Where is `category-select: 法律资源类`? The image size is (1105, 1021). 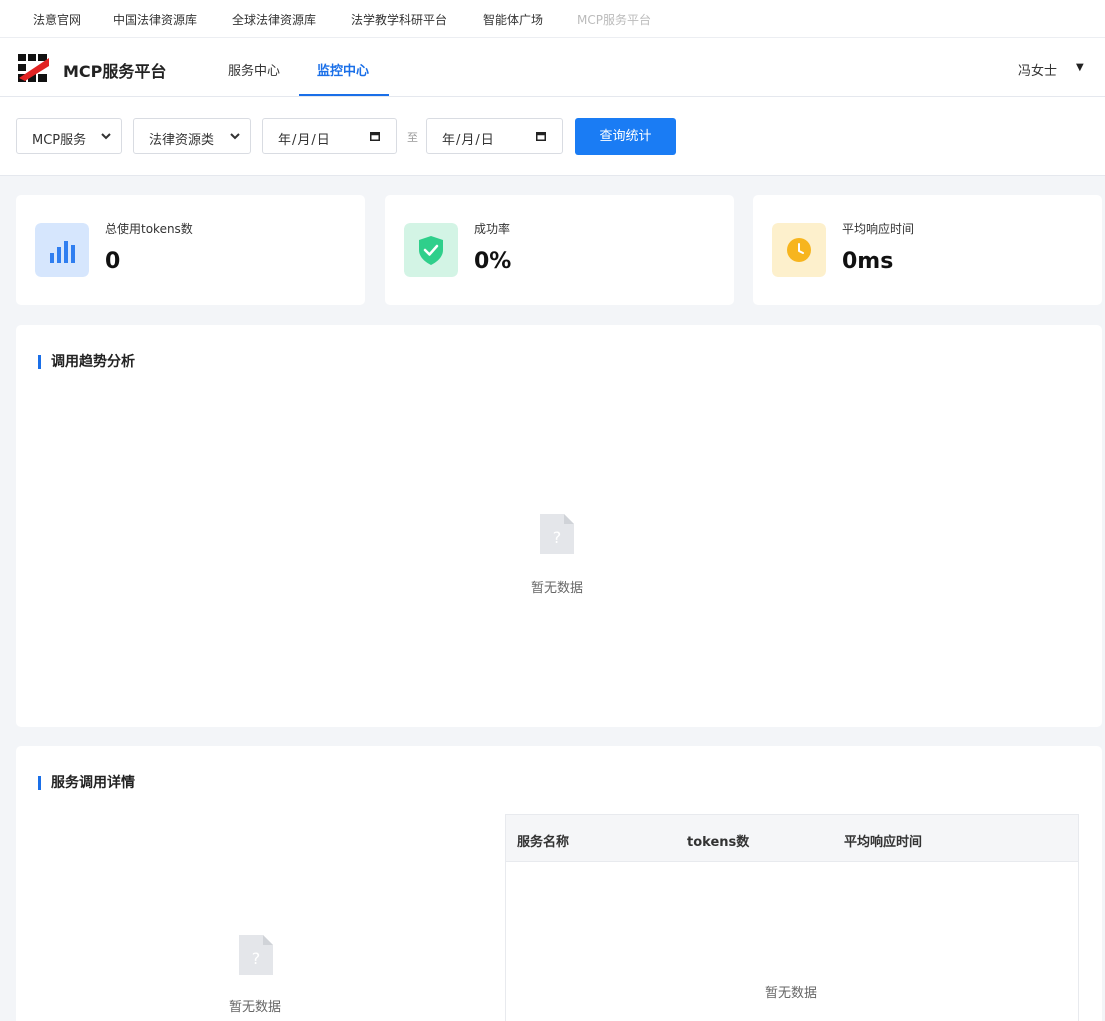 category-select: 法律资源类 is located at coordinates (192, 136).